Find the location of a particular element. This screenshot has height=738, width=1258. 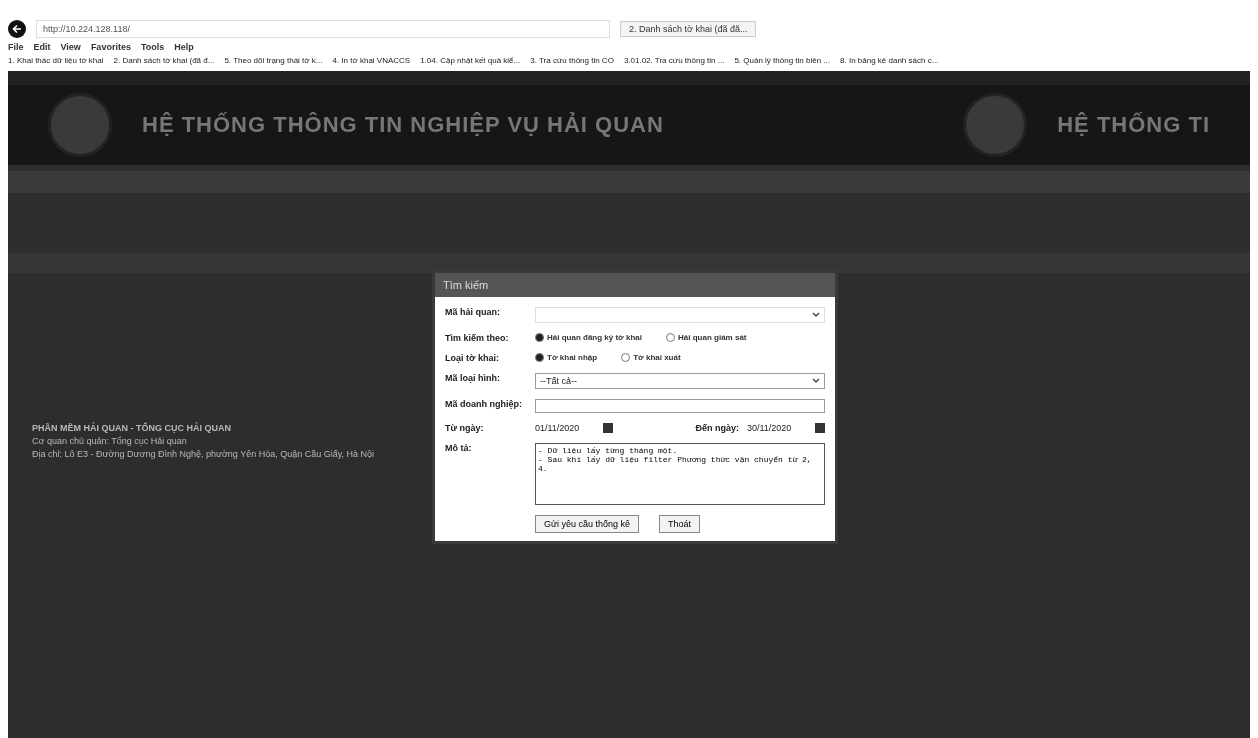

favorite-link: 1. Khai thác dữ liệu tờ khai is located at coordinates (56, 60).